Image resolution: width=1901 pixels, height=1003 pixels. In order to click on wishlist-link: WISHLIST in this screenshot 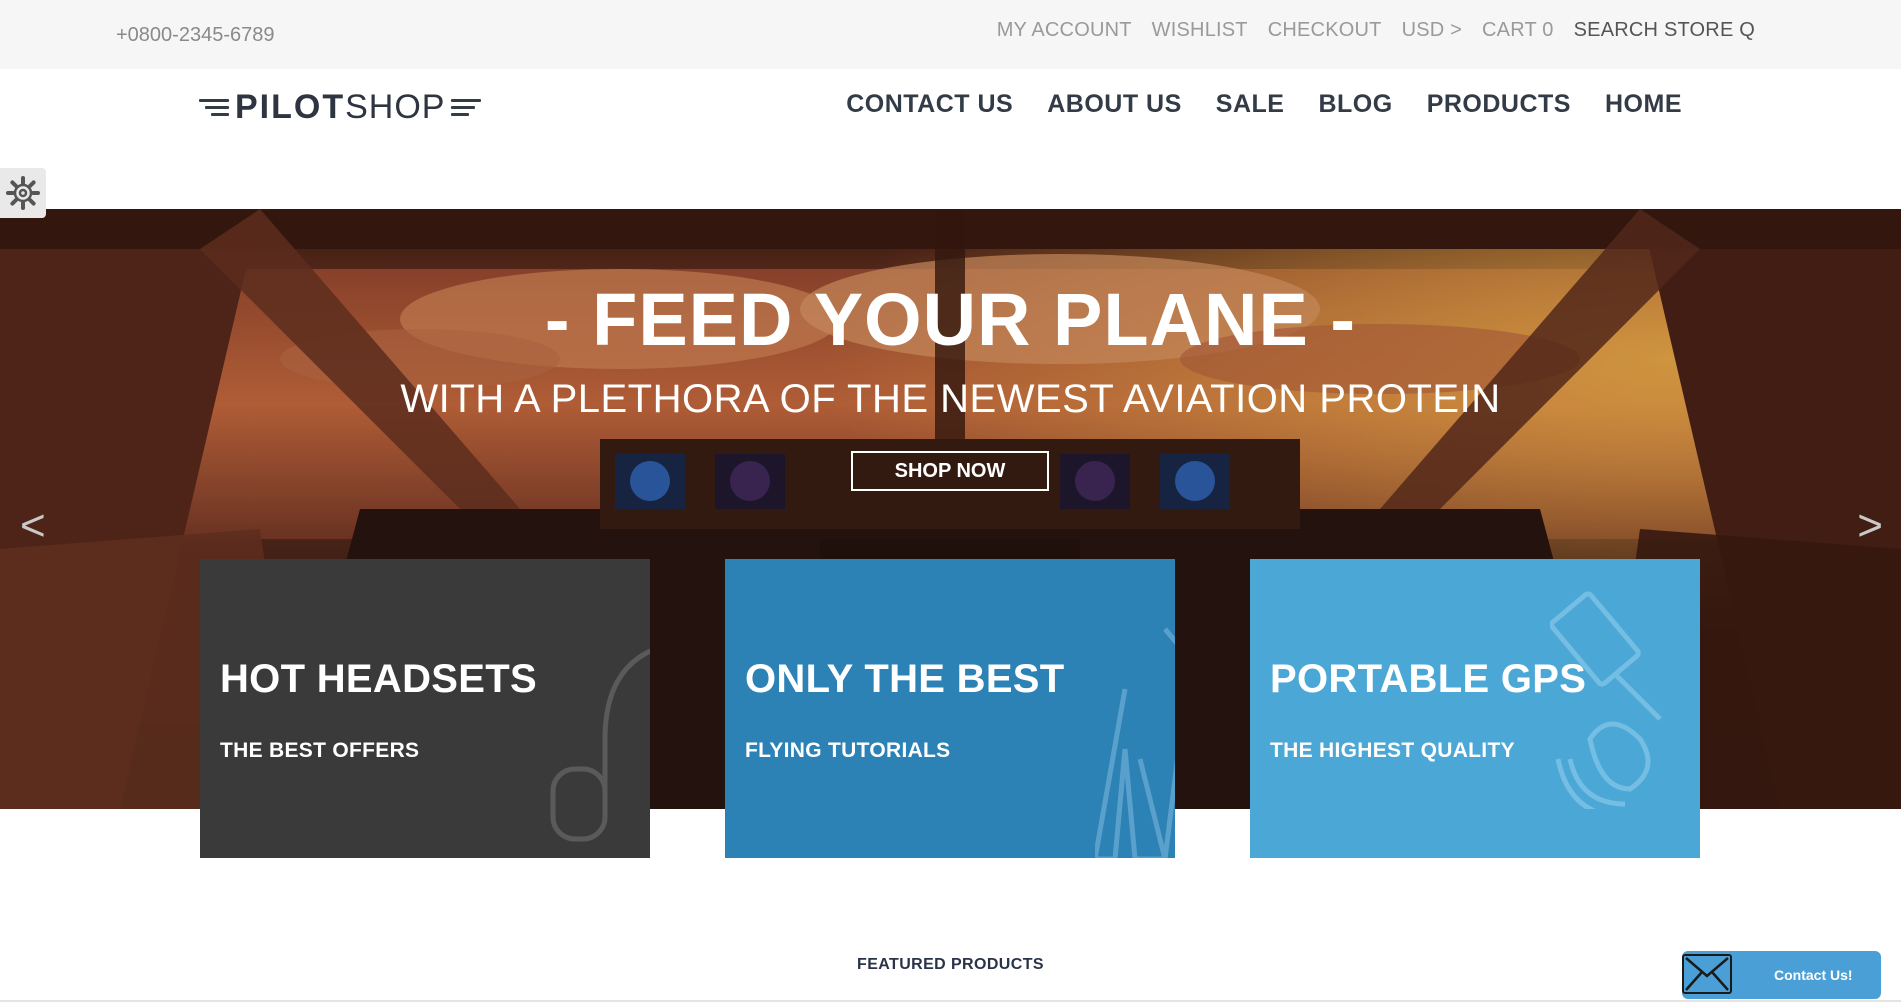, I will do `click(1200, 30)`.